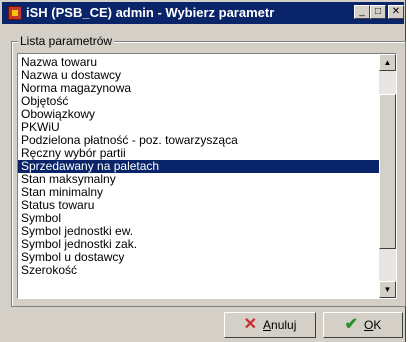 The width and height of the screenshot is (410, 342). What do you see at coordinates (198, 114) in the screenshot?
I see `list-item: Obowiązkowy` at bounding box center [198, 114].